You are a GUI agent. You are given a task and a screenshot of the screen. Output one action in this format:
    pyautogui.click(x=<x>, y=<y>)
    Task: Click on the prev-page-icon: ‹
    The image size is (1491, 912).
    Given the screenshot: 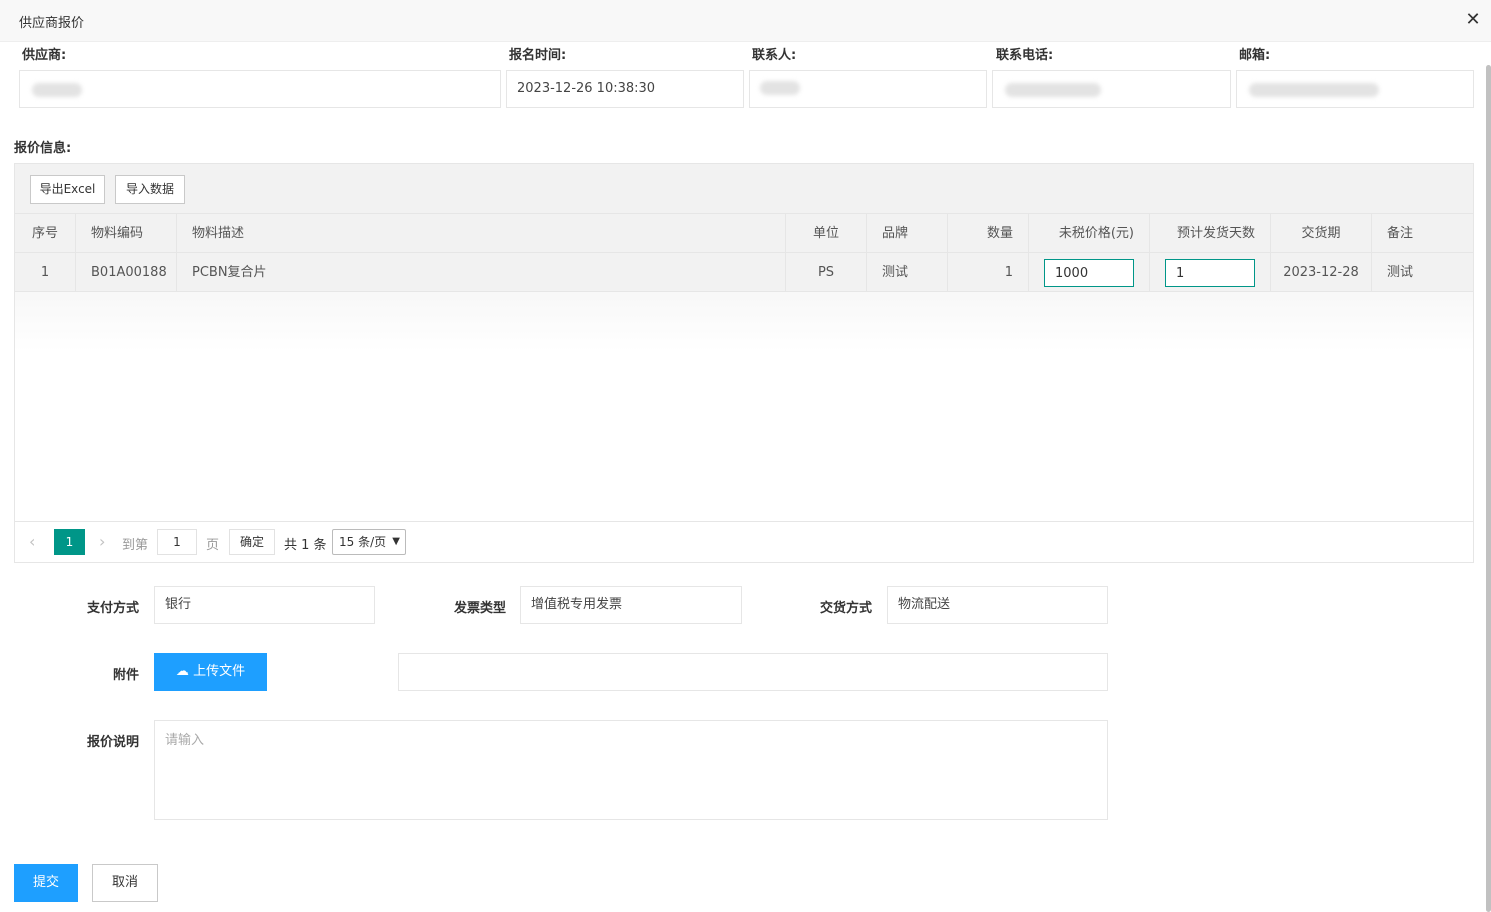 What is the action you would take?
    pyautogui.click(x=32, y=541)
    